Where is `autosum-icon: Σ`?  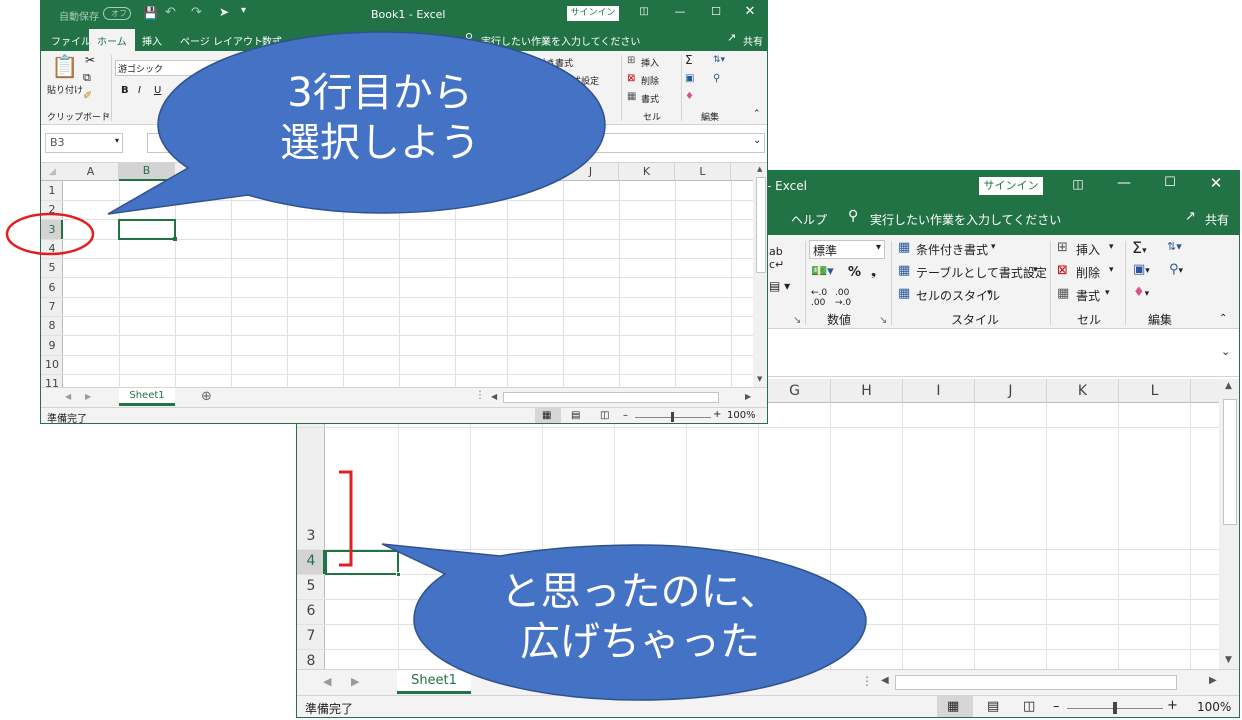
autosum-icon: Σ is located at coordinates (689, 60).